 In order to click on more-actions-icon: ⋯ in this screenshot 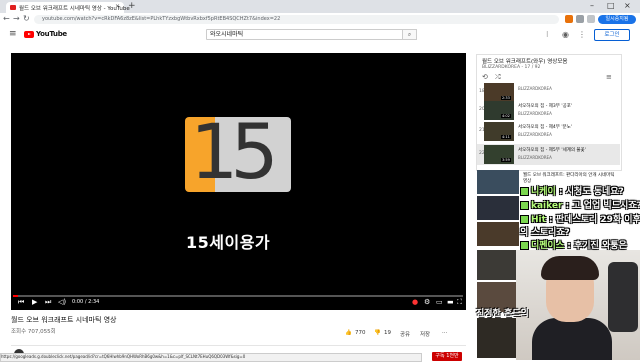, I will do `click(445, 333)`.